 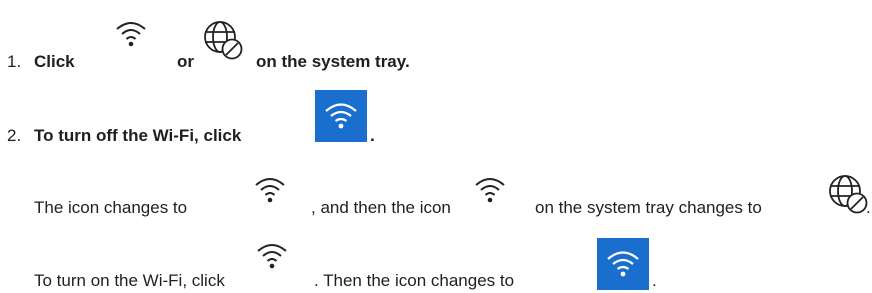 What do you see at coordinates (868, 207) in the screenshot?
I see `paragraph-1-period: .` at bounding box center [868, 207].